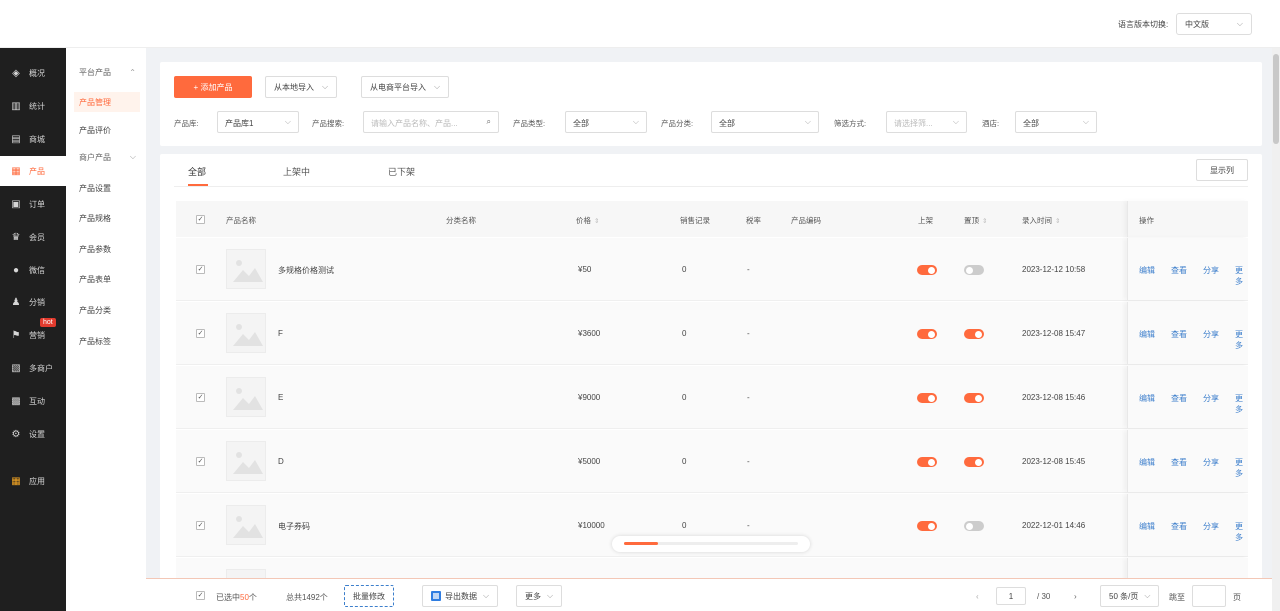 This screenshot has width=1280, height=611. Describe the element at coordinates (281, 461) in the screenshot. I see `product-name: D` at that location.